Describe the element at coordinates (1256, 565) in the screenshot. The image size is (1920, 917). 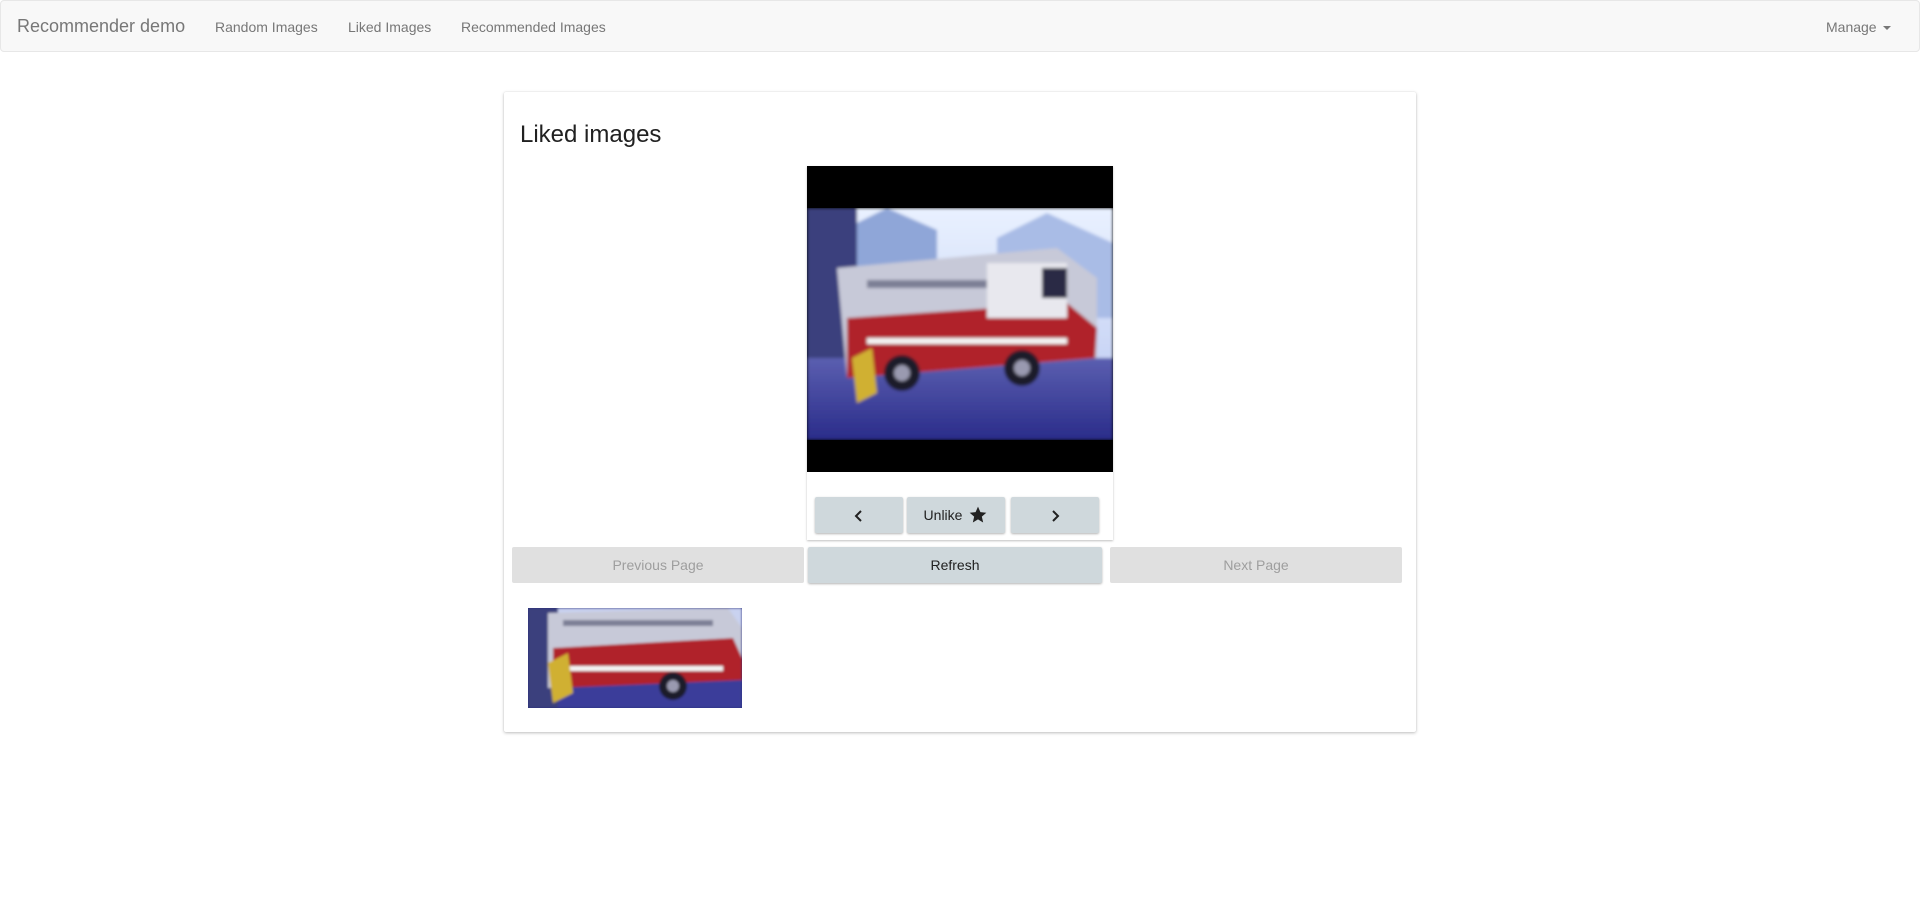
I see `next-page-button: Next Page` at that location.